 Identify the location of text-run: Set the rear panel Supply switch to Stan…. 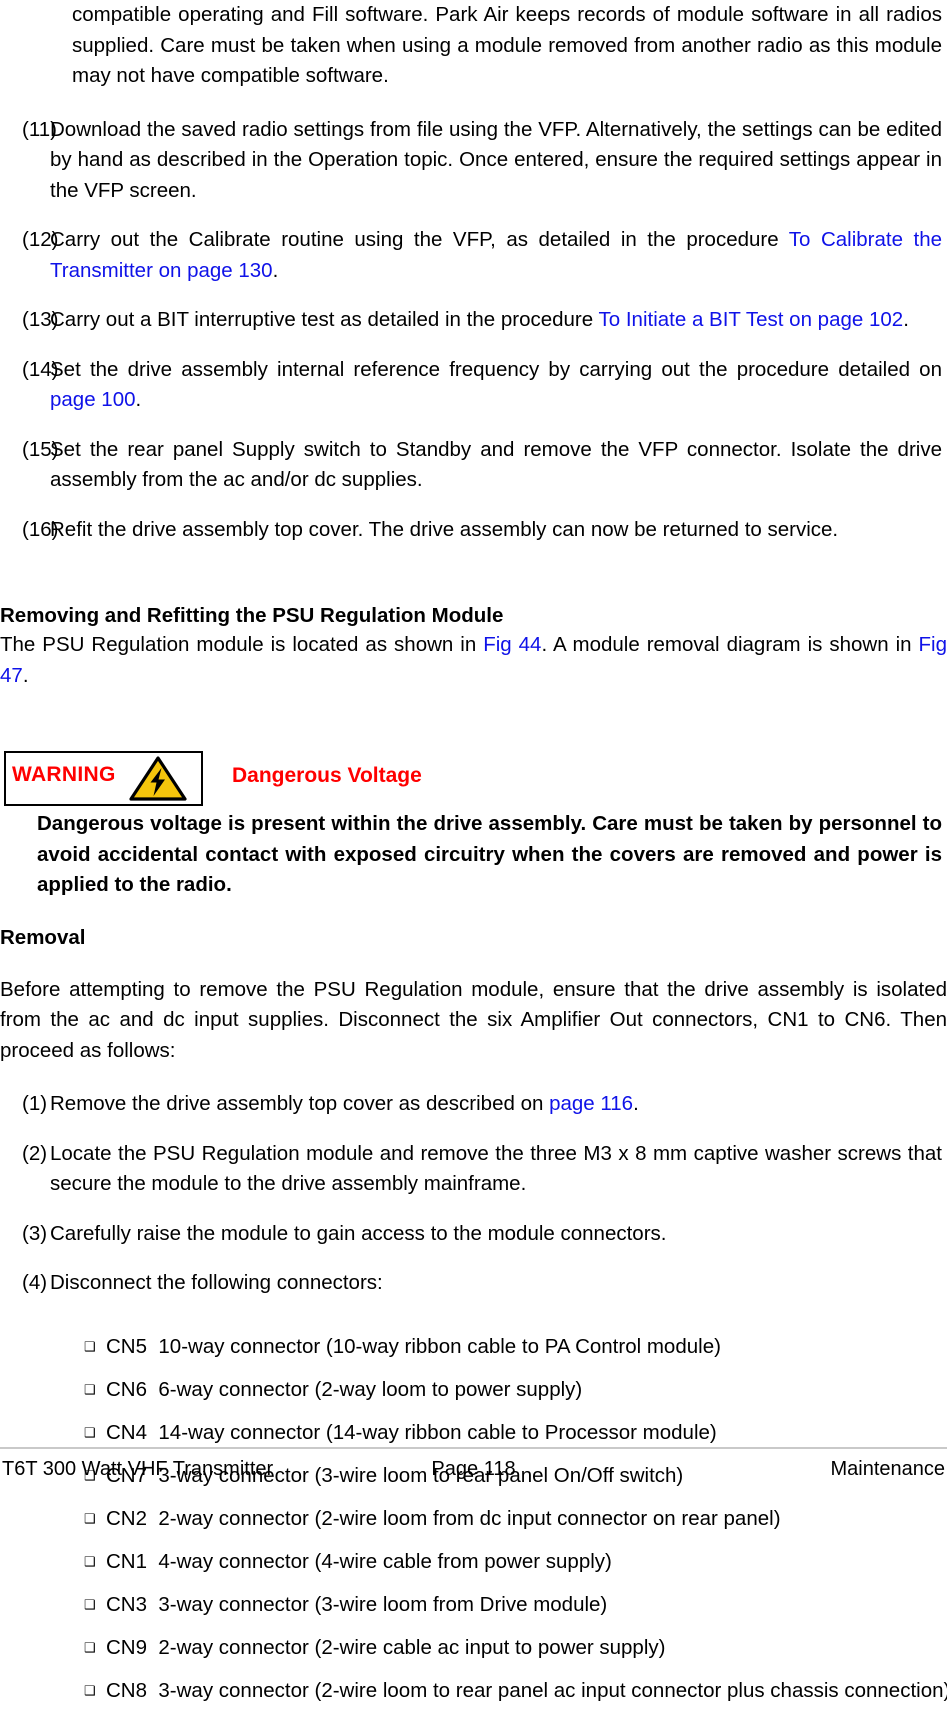
(496, 464).